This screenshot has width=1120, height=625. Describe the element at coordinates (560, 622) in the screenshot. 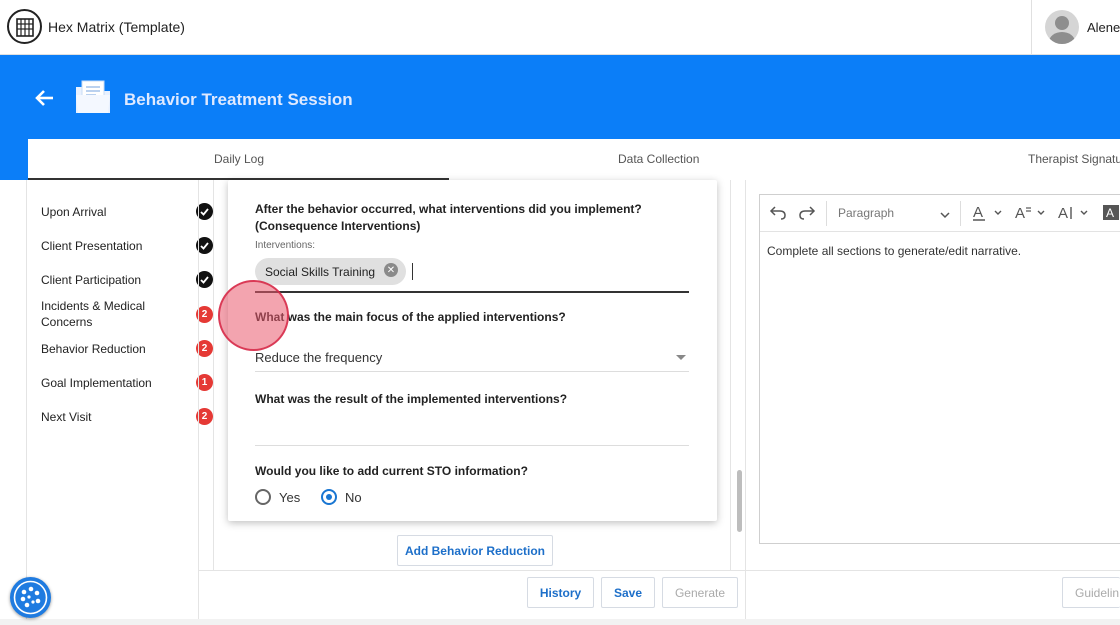

I see `footer-strip` at that location.